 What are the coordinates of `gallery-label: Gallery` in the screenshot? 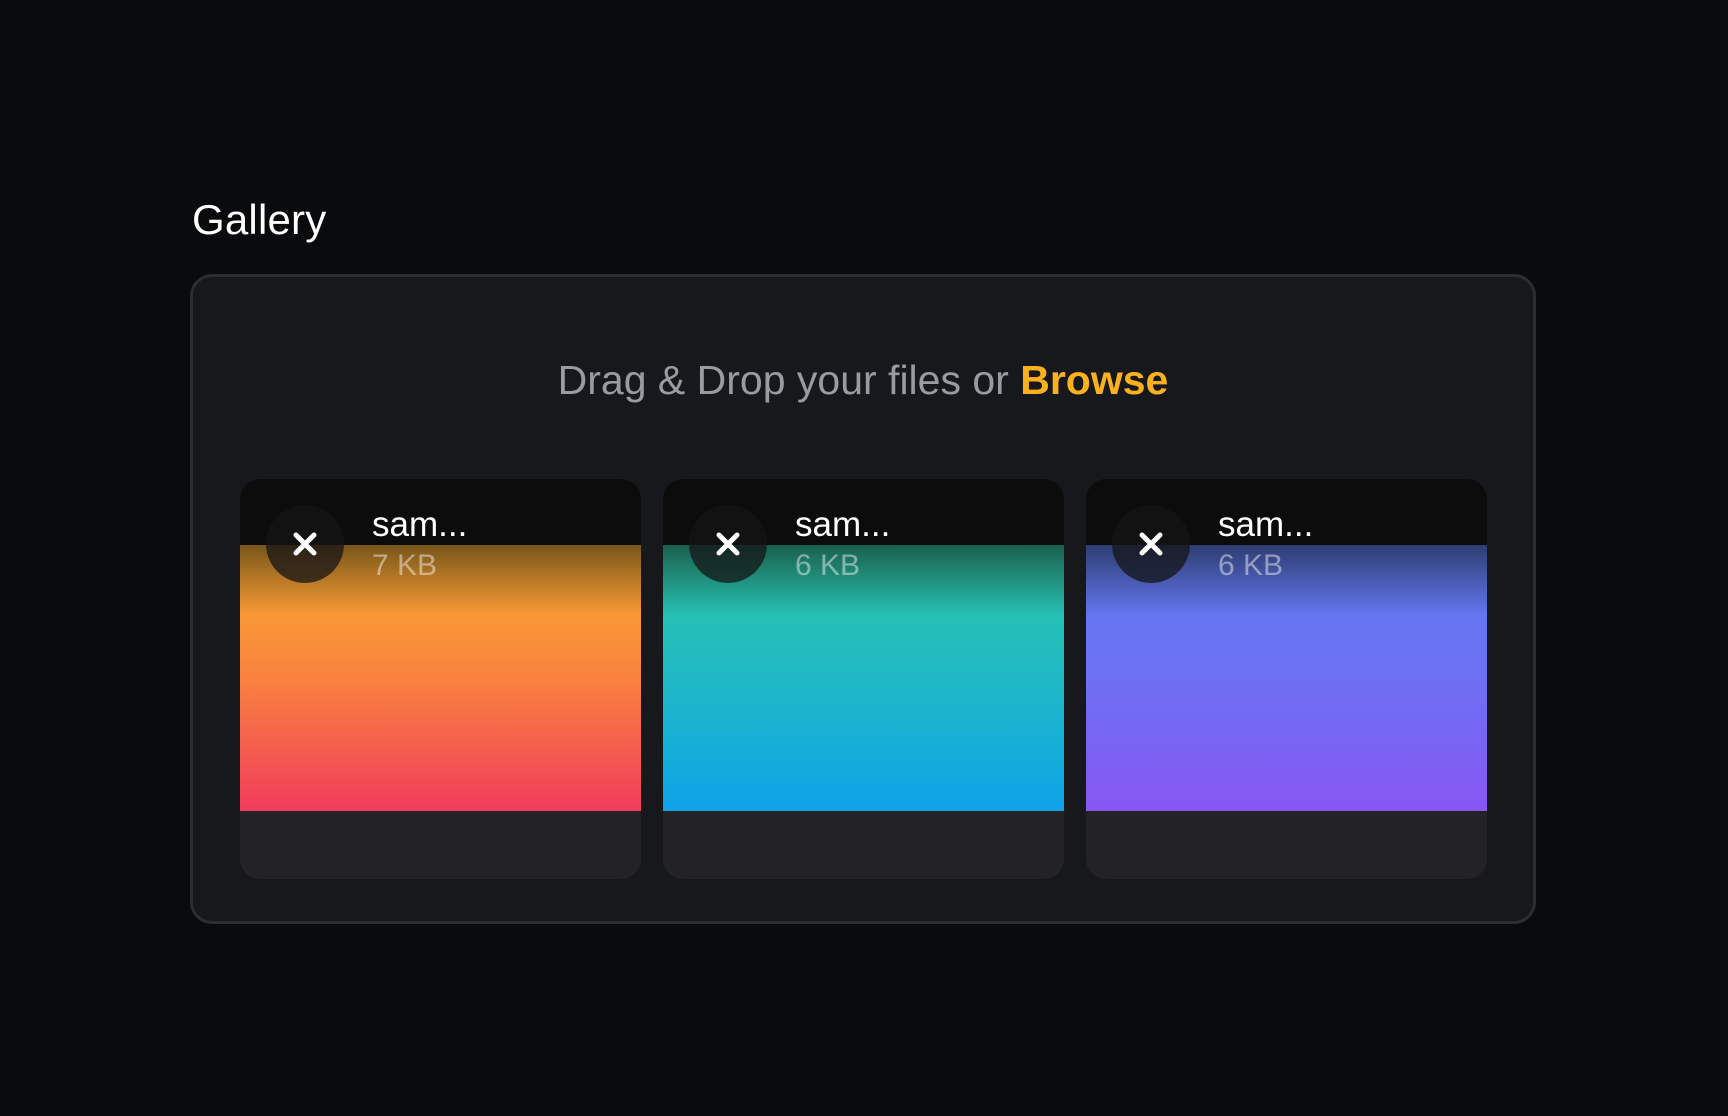 It's located at (259, 219).